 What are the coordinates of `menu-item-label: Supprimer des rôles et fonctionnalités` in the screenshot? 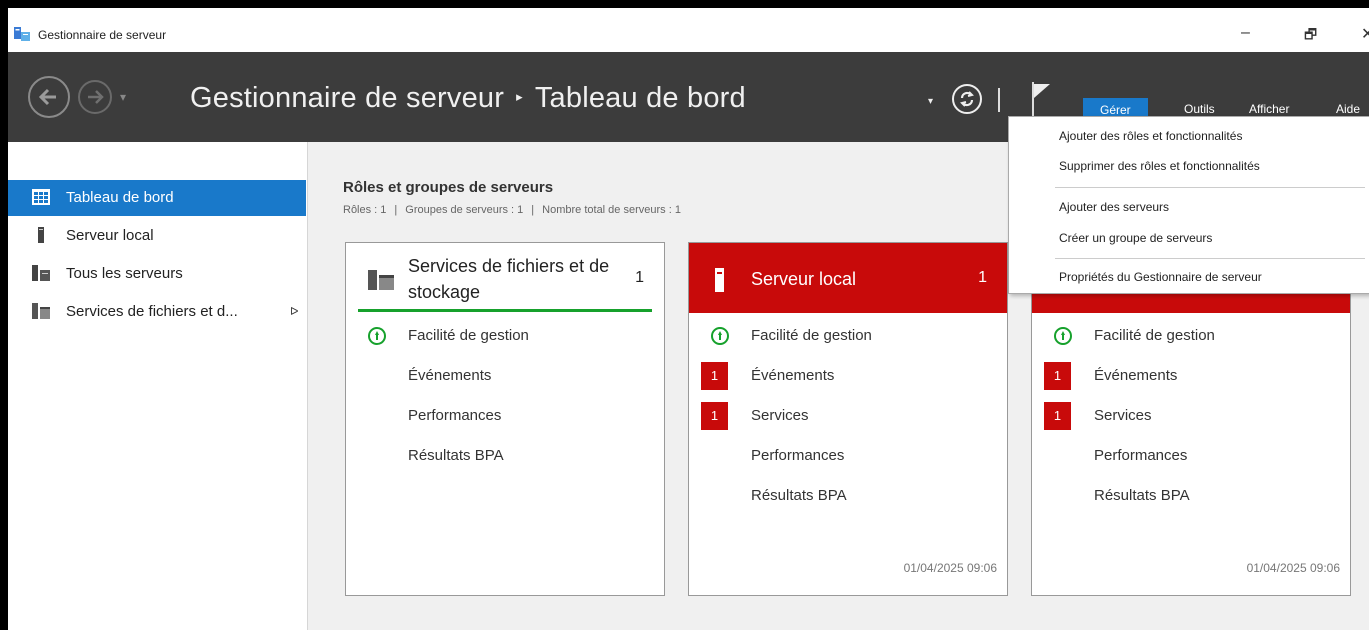 It's located at (1159, 166).